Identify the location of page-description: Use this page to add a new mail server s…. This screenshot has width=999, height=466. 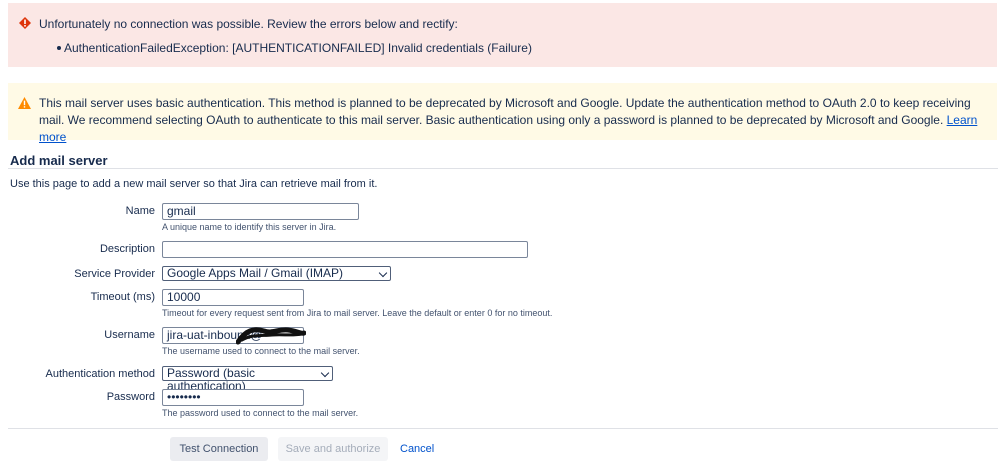
(194, 184).